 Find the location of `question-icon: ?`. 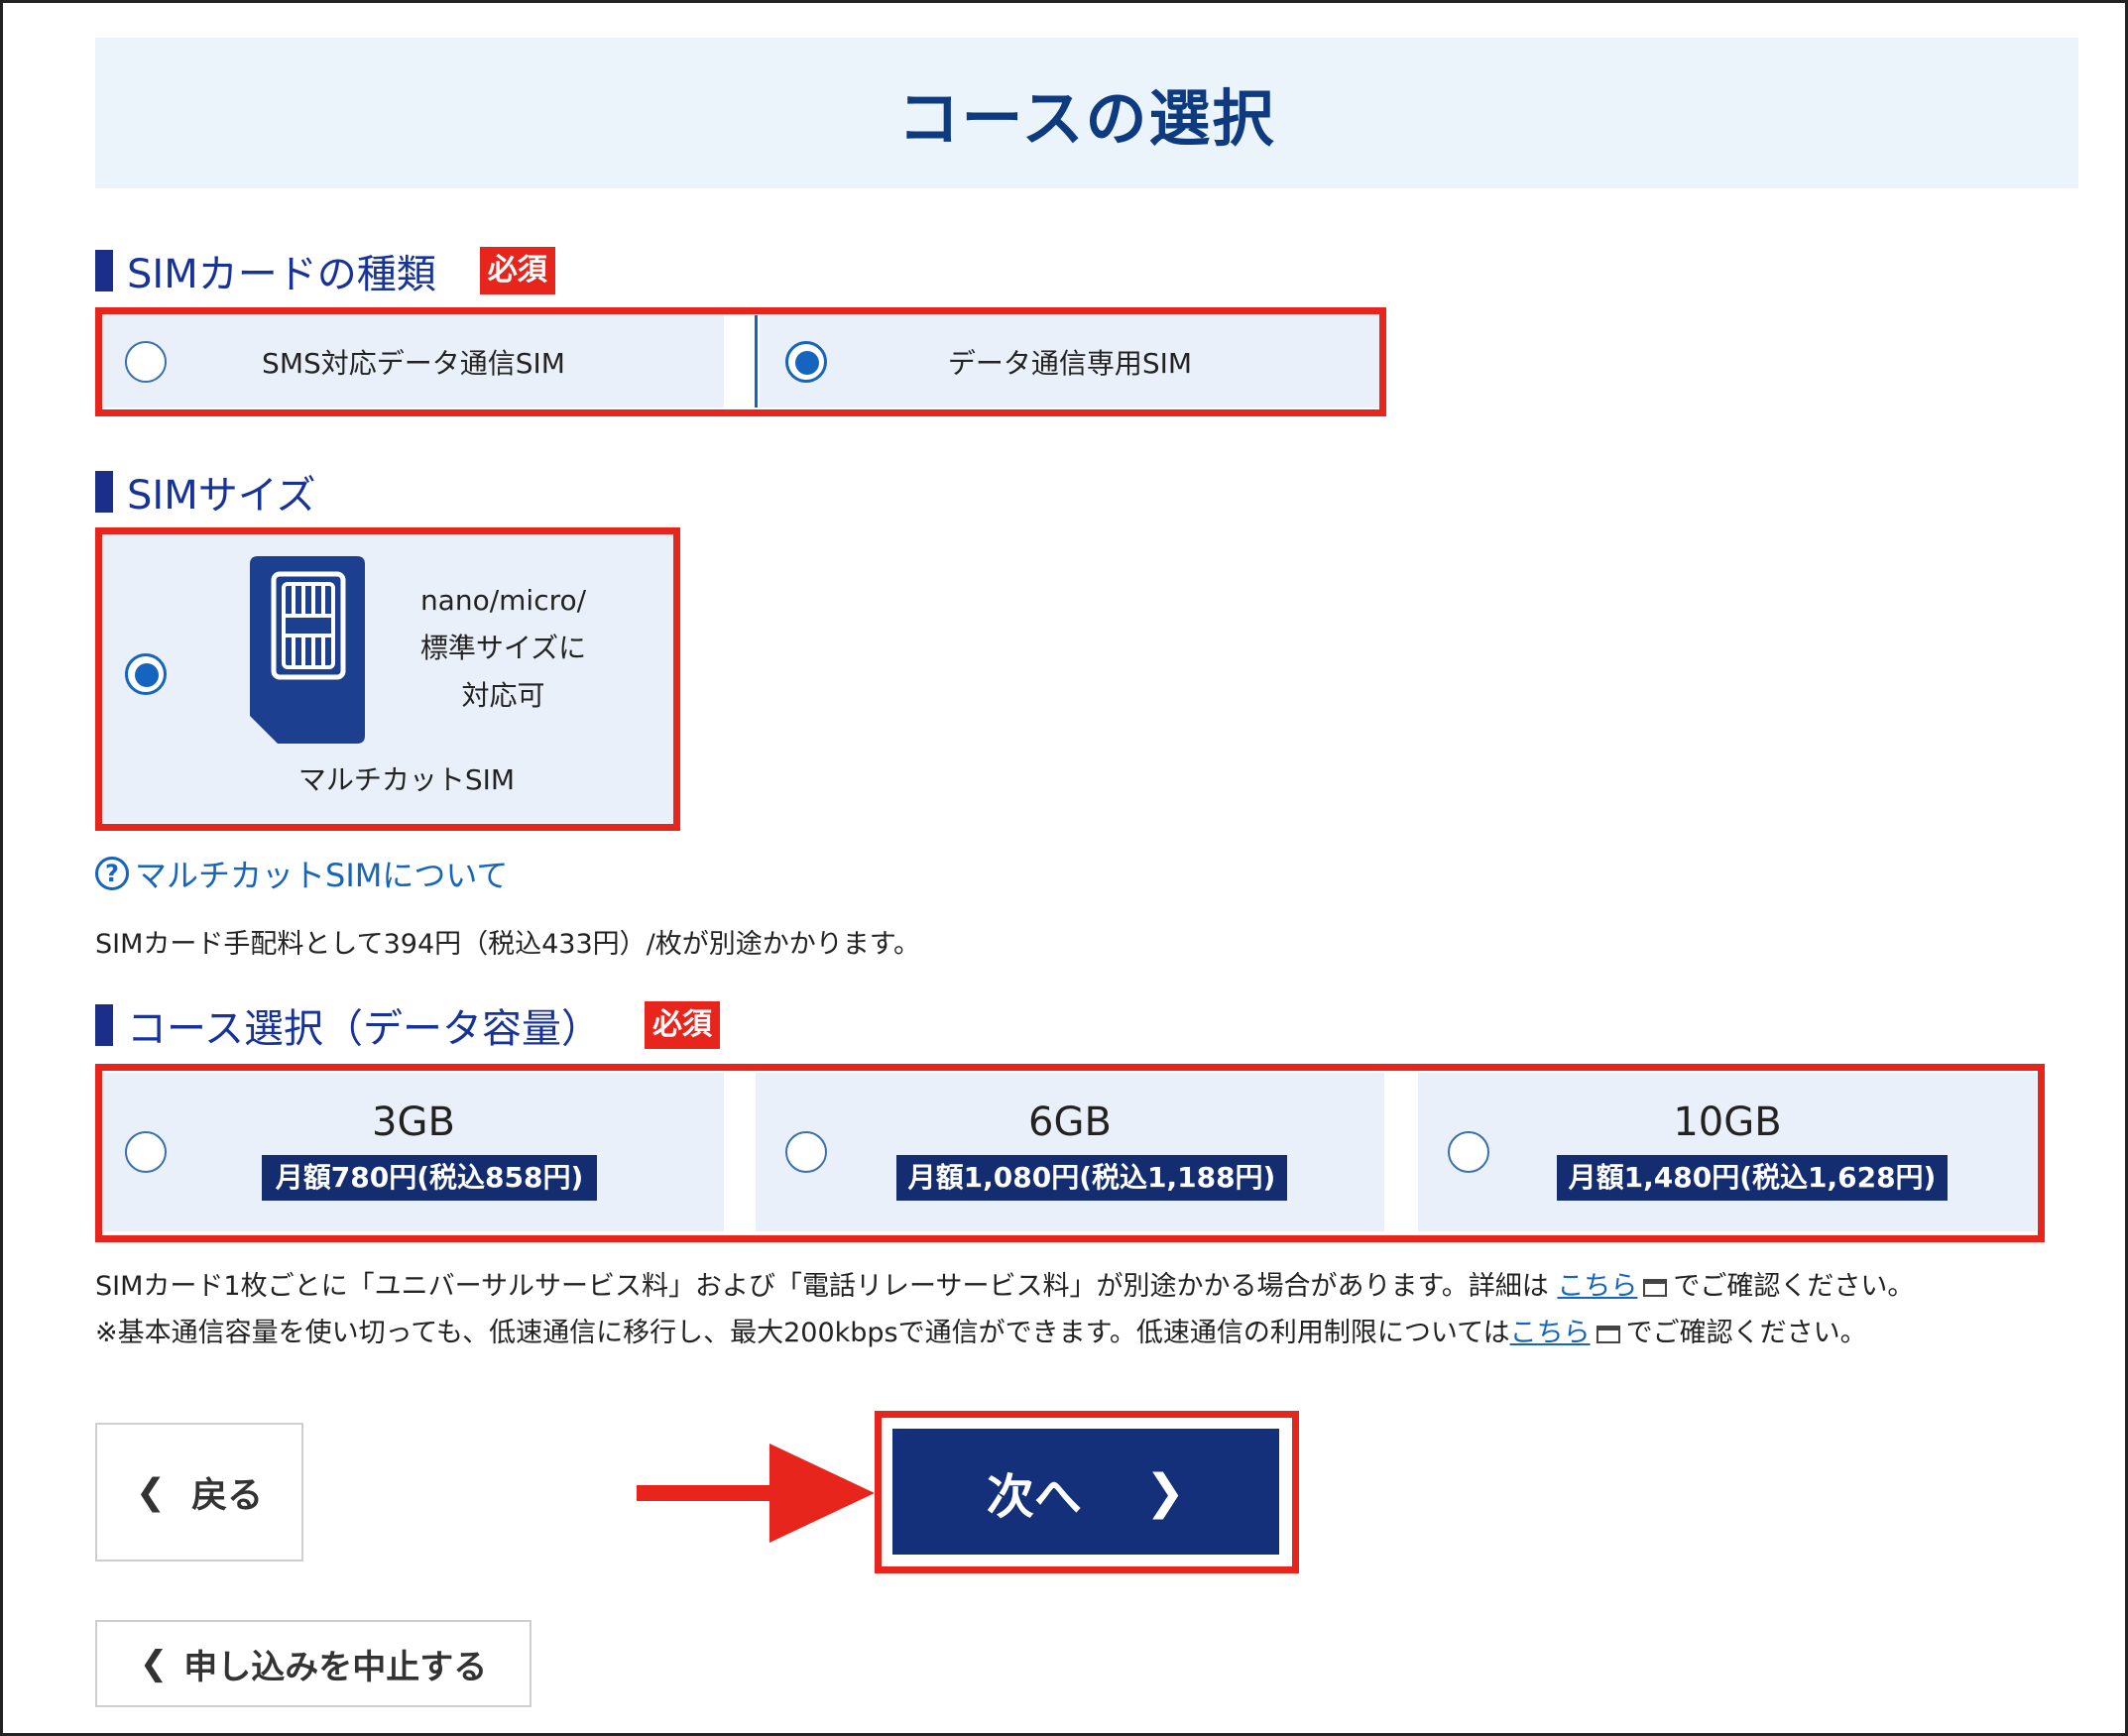

question-icon: ? is located at coordinates (112, 873).